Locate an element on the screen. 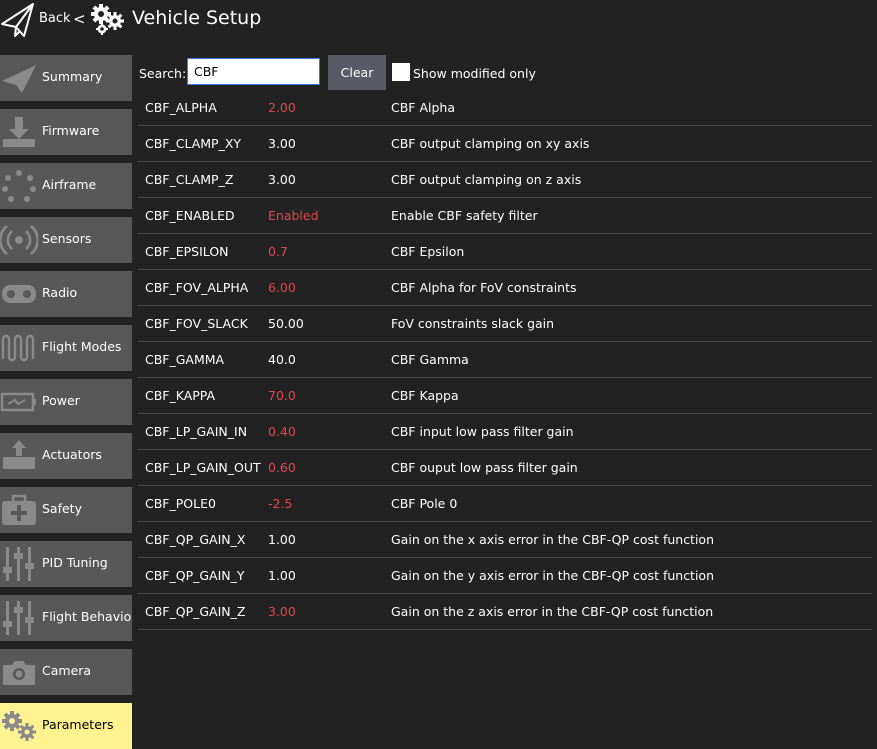  param-value: 70.0 is located at coordinates (282, 395).